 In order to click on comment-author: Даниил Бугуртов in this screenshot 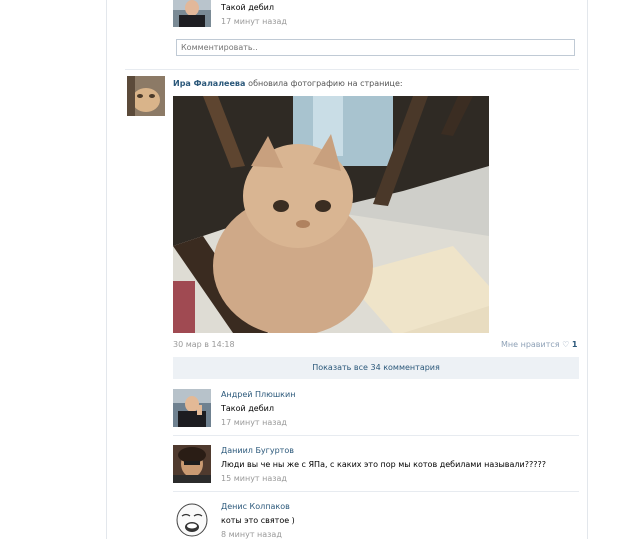, I will do `click(257, 450)`.